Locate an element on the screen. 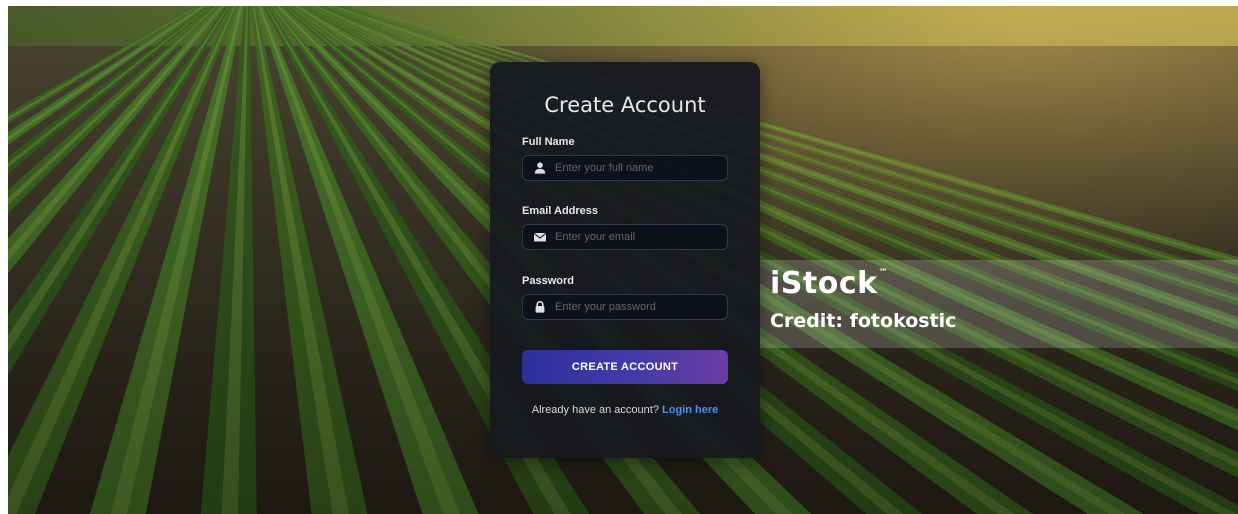 This screenshot has width=1238, height=514. watermark-brand: iStock™ is located at coordinates (829, 283).